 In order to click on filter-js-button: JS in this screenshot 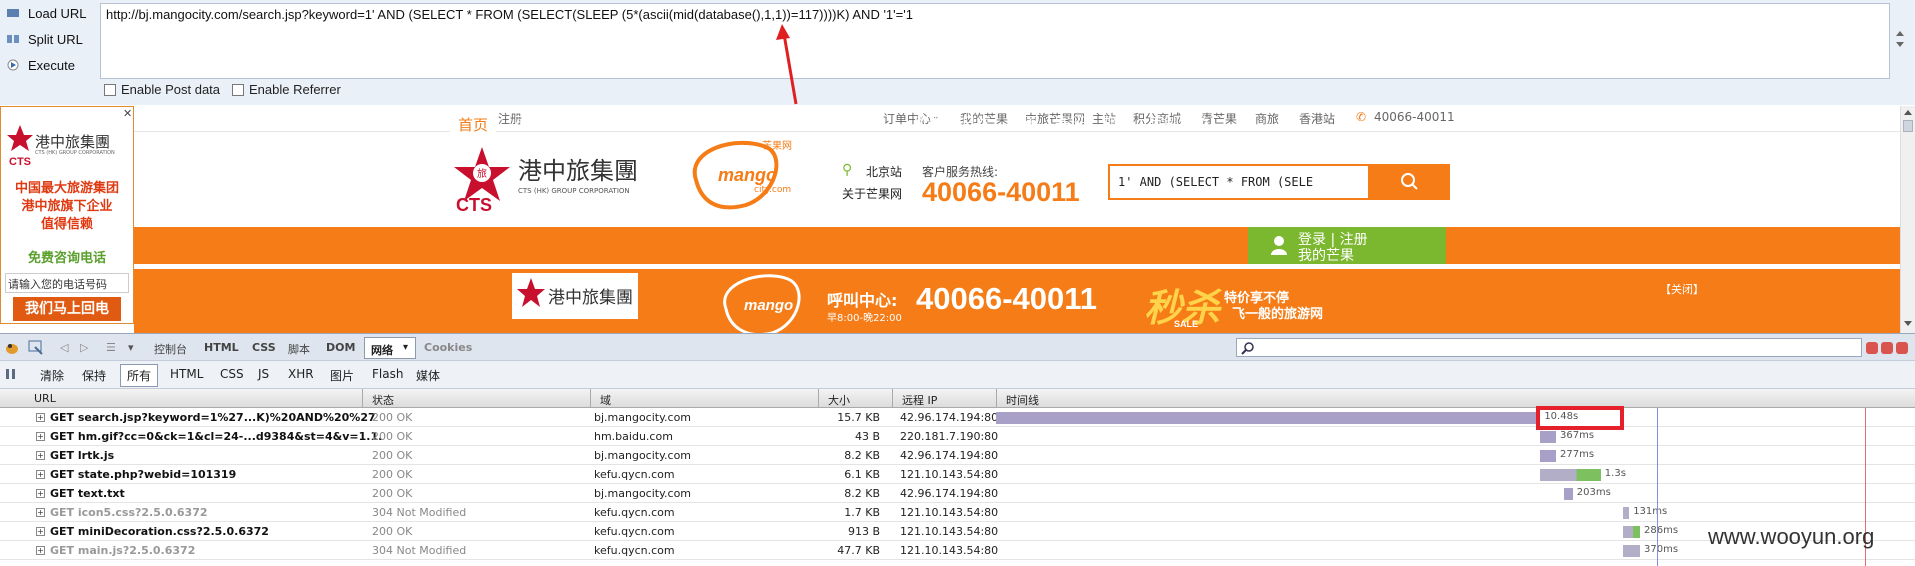, I will do `click(263, 374)`.